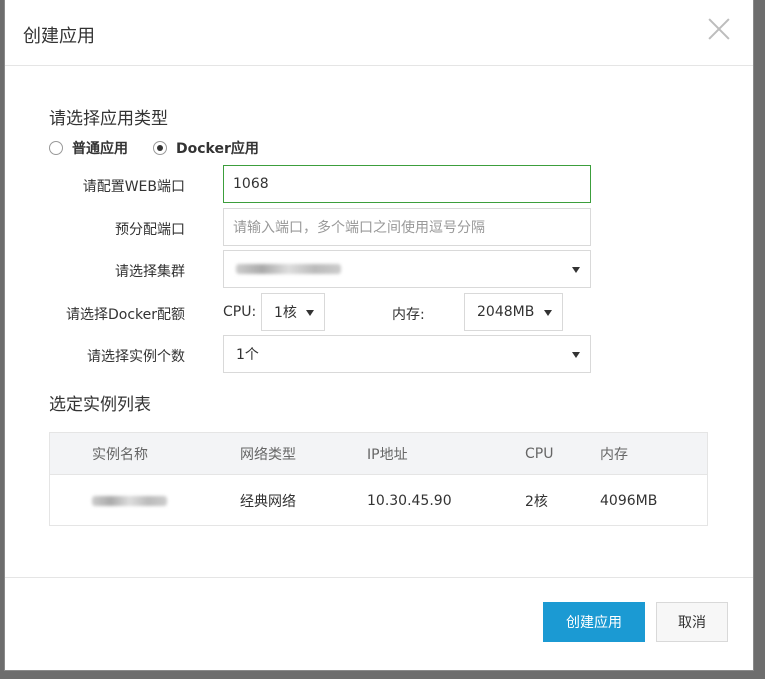 The width and height of the screenshot is (765, 679). Describe the element at coordinates (409, 501) in the screenshot. I see `row-ip: 10.30.45.90` at that location.